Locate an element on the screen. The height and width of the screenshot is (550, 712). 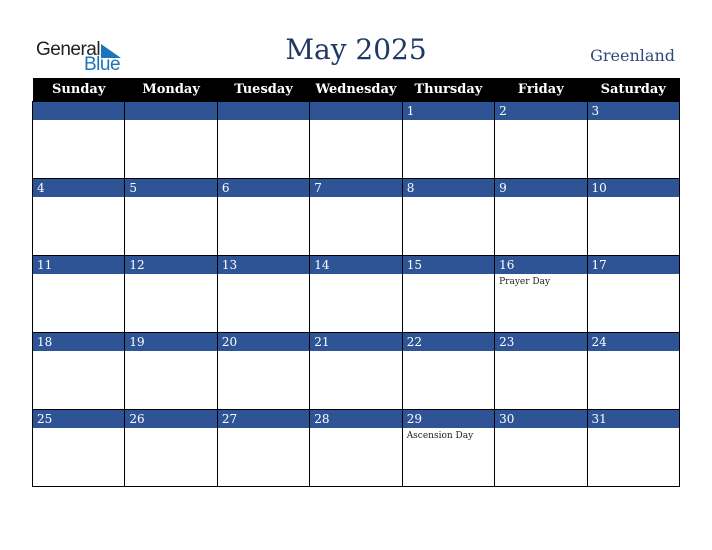
weekday-header: Wednesday is located at coordinates (356, 90).